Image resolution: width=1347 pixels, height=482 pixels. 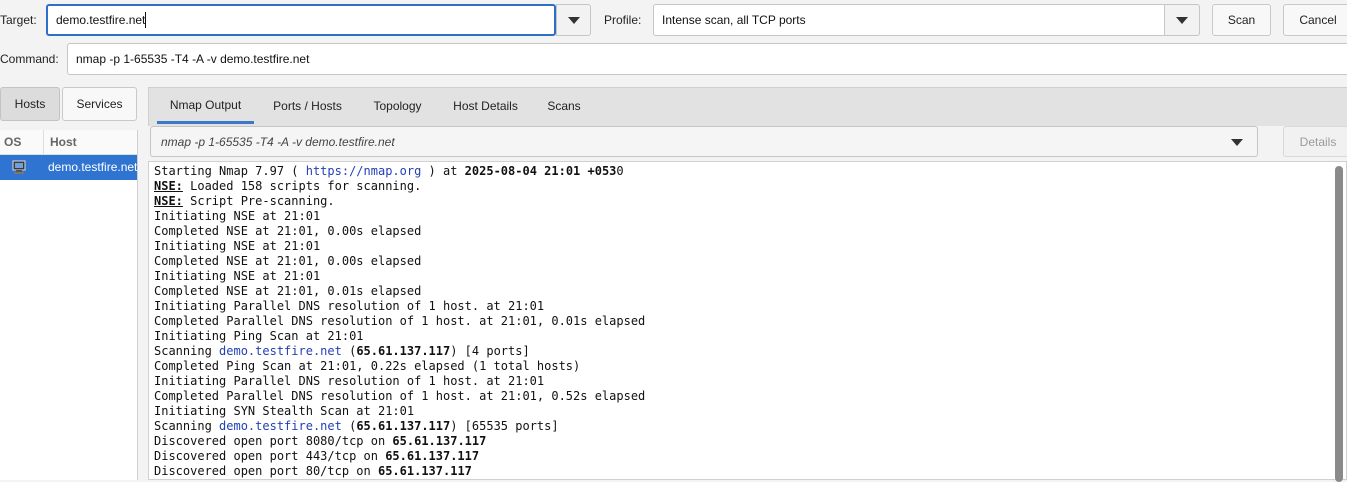 What do you see at coordinates (69, 305) in the screenshot?
I see `host-list: OS Host demo.testfire.net` at bounding box center [69, 305].